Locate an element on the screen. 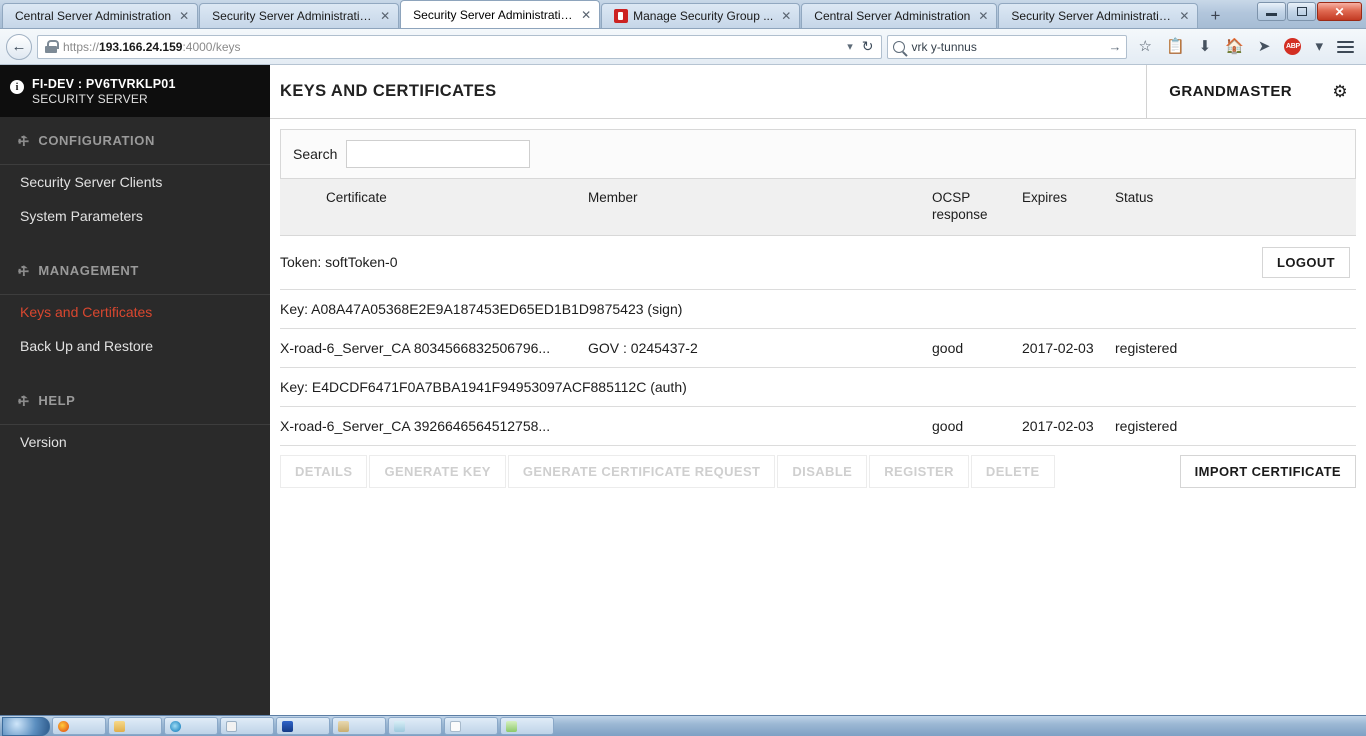 This screenshot has width=1366, height=736. browser-tab-4: Manage Security Group ... ✕ is located at coordinates (701, 15).